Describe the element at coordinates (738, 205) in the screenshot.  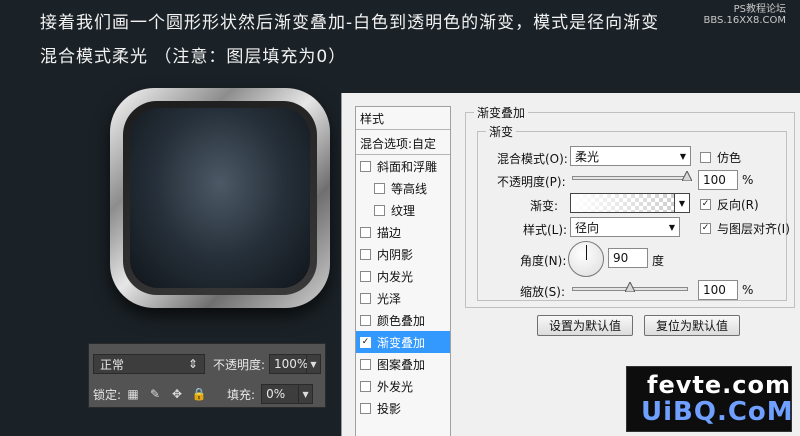
I see `reverse-label: 反向(R)` at that location.